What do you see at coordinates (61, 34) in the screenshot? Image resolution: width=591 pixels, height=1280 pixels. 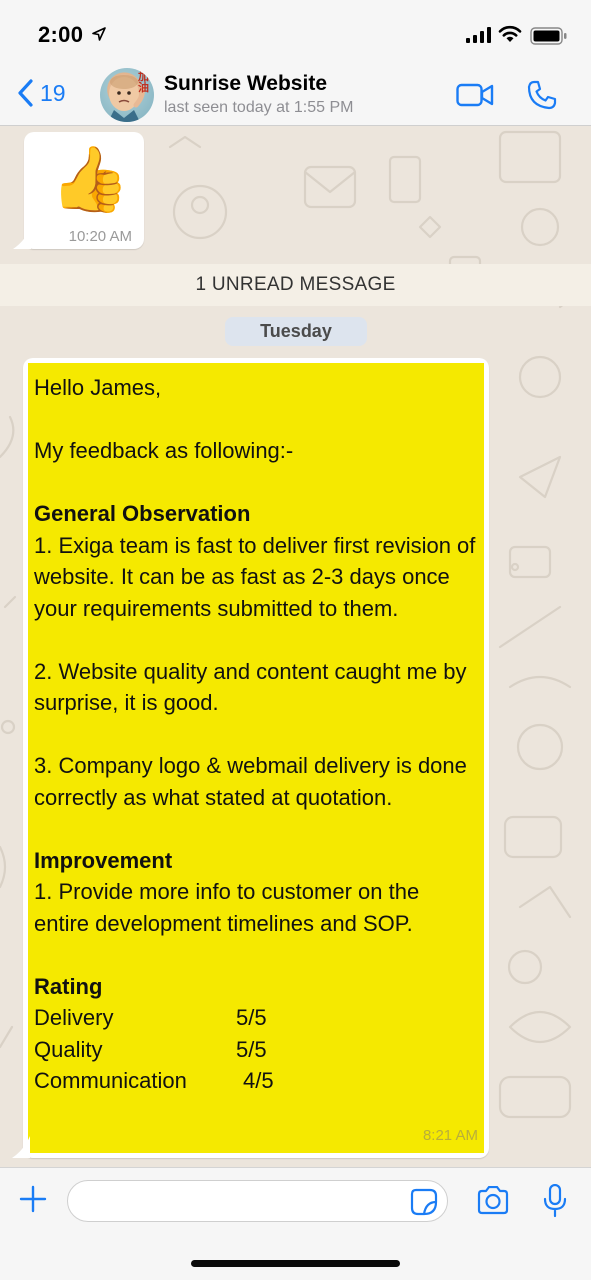 I see `status-time: 2:00` at bounding box center [61, 34].